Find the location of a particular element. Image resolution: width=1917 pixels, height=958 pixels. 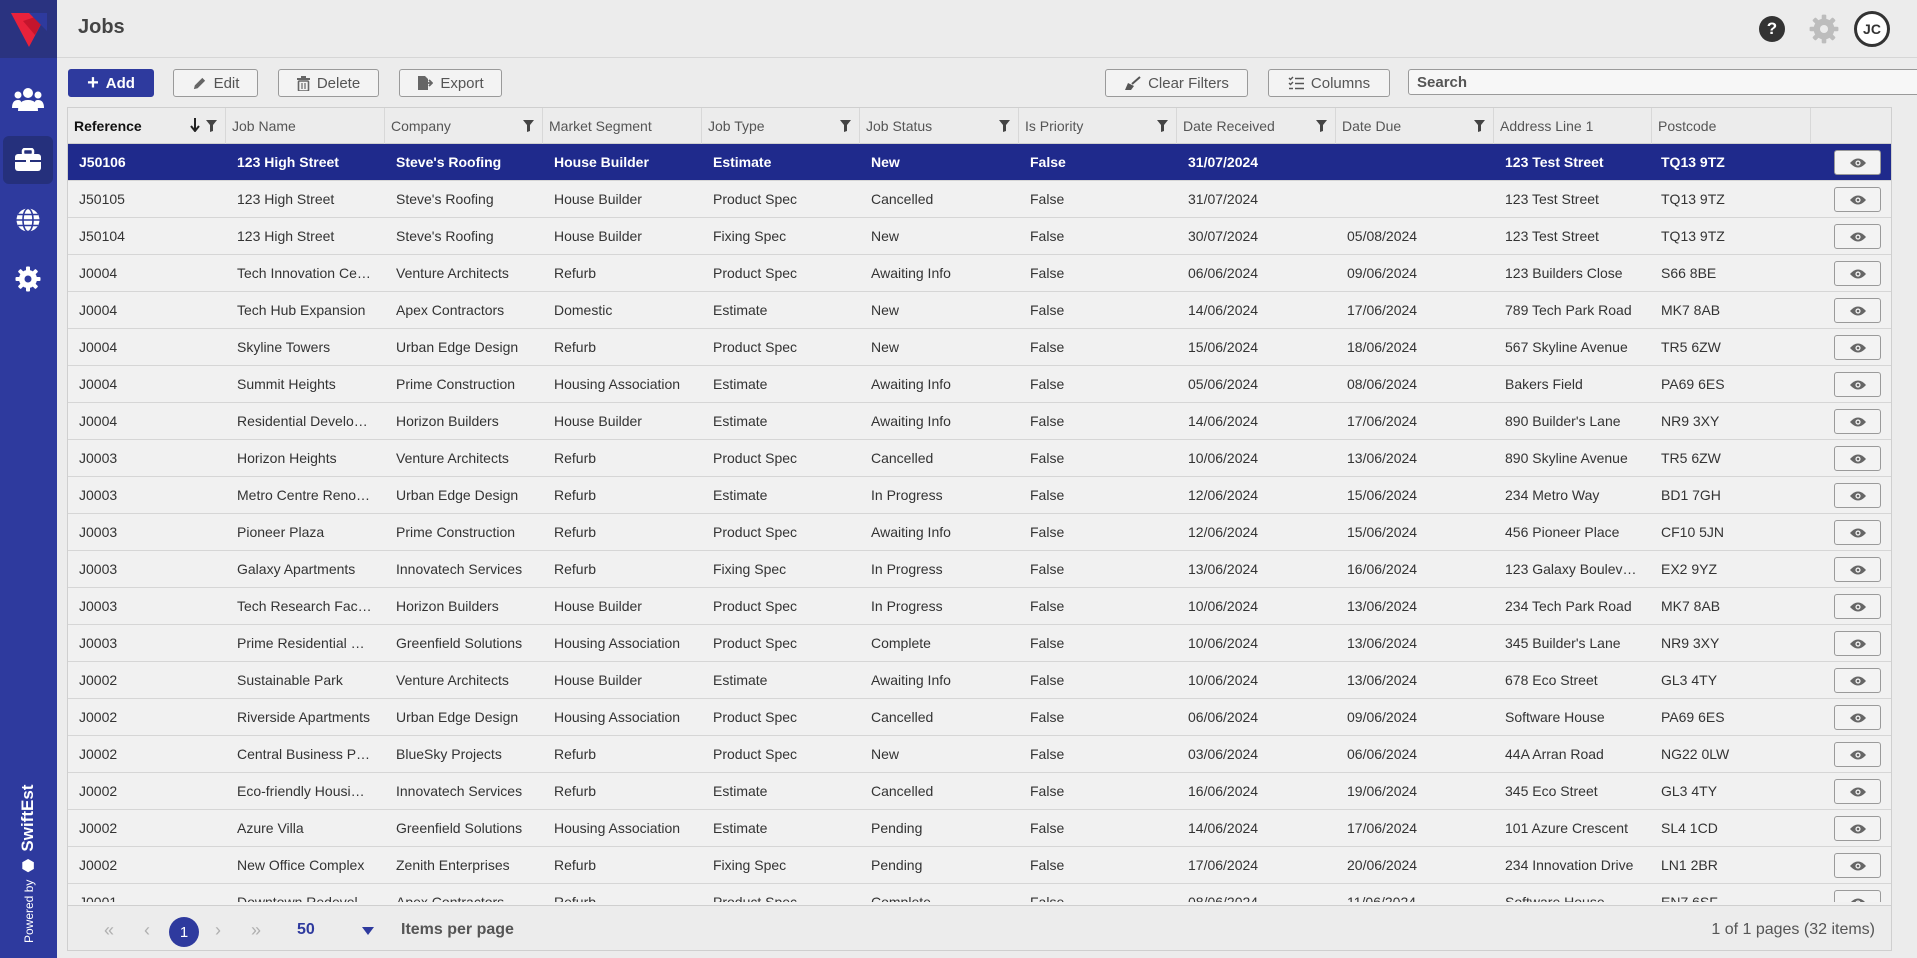

sidebar-item-users is located at coordinates (28, 99).